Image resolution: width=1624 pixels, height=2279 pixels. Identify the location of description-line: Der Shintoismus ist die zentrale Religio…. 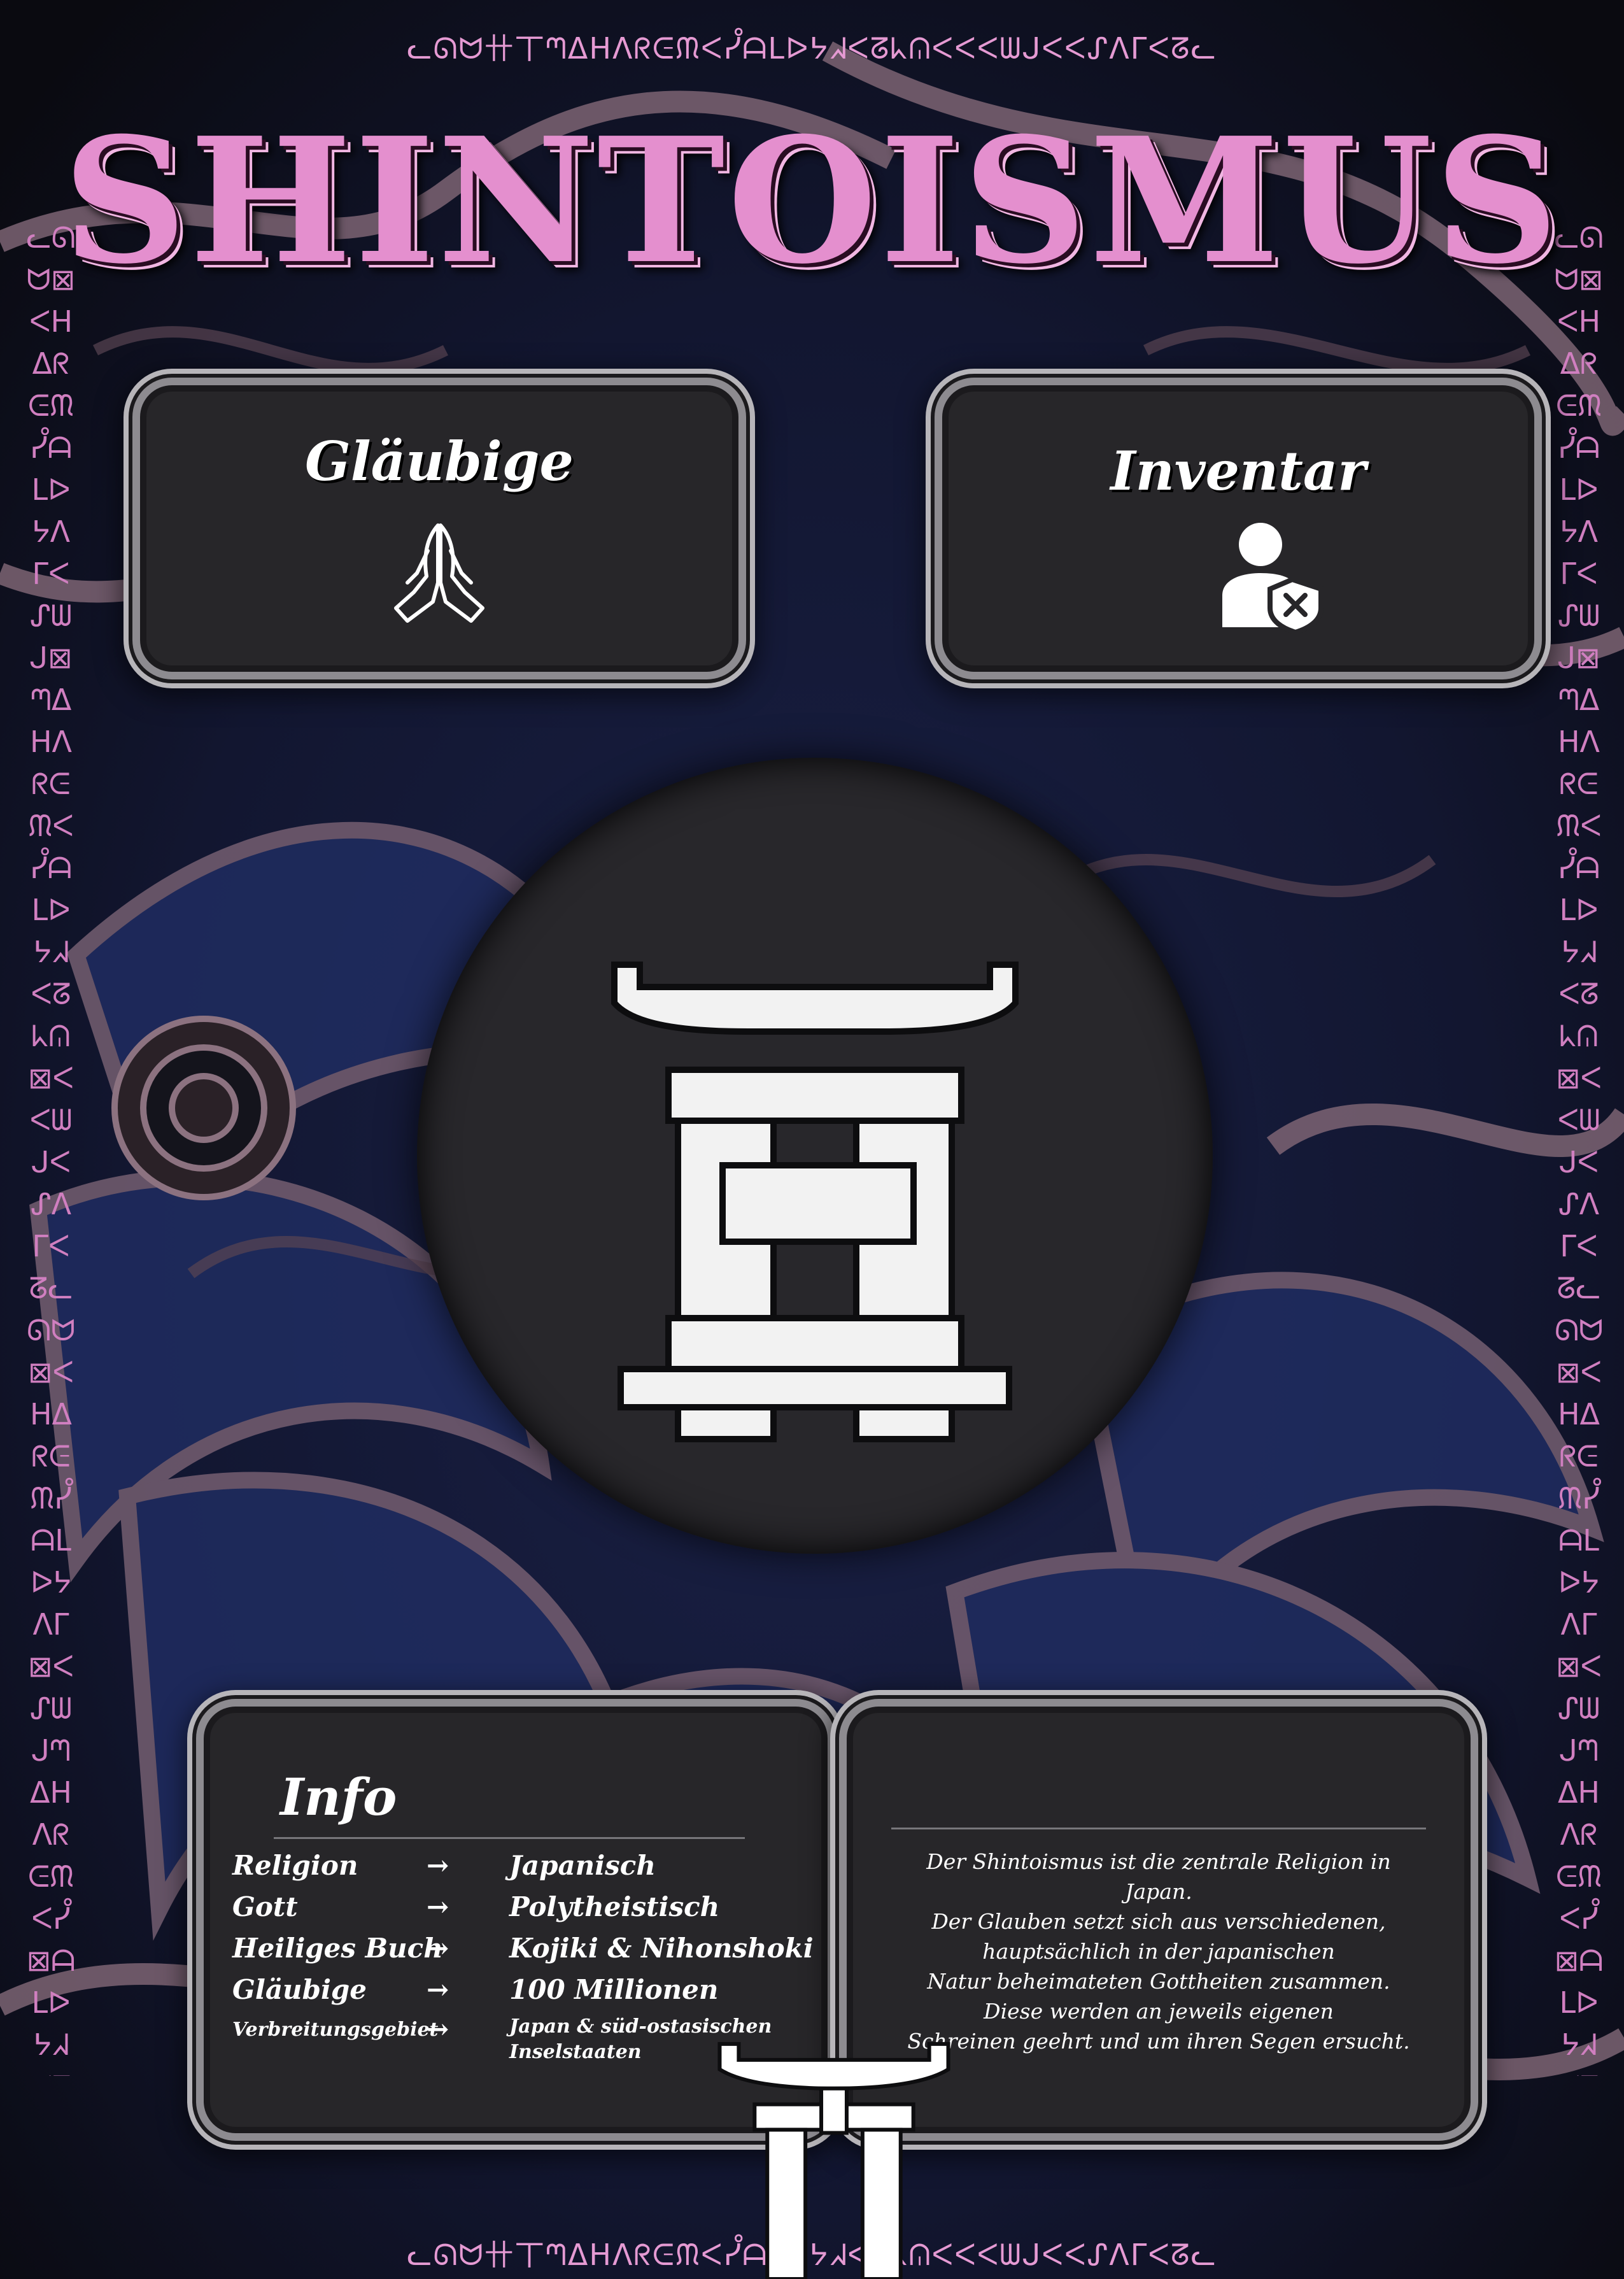
(1158, 1876).